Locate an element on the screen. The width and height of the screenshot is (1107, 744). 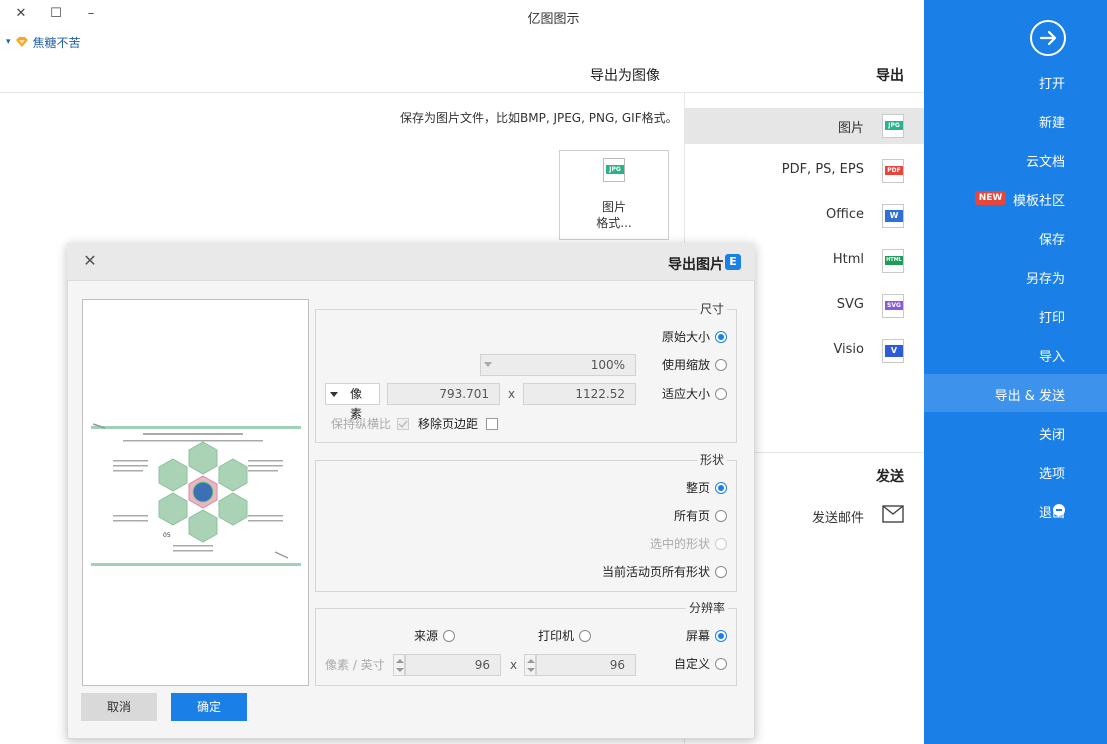
size-x-separator: x is located at coordinates (512, 394).